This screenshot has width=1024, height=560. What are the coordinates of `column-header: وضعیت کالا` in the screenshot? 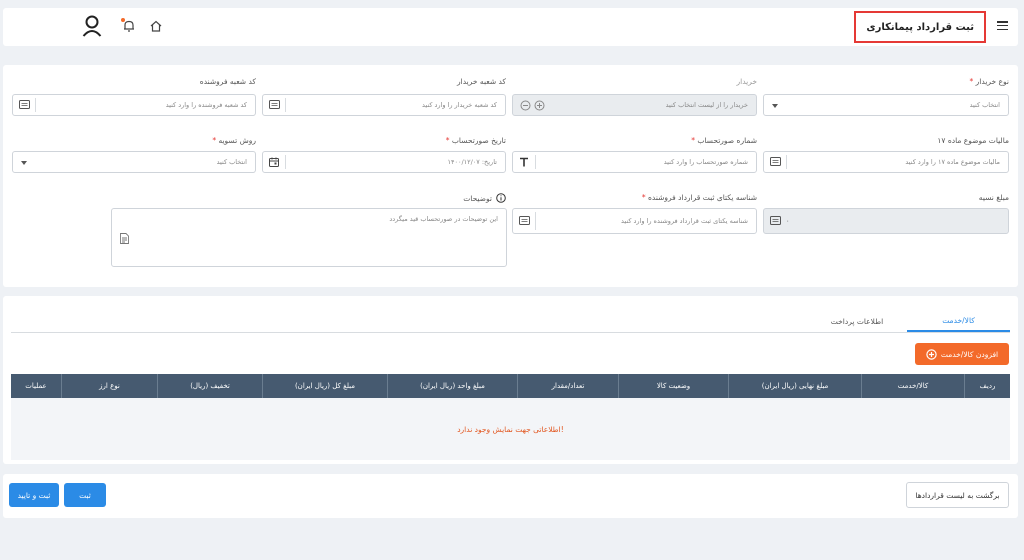 It's located at (673, 386).